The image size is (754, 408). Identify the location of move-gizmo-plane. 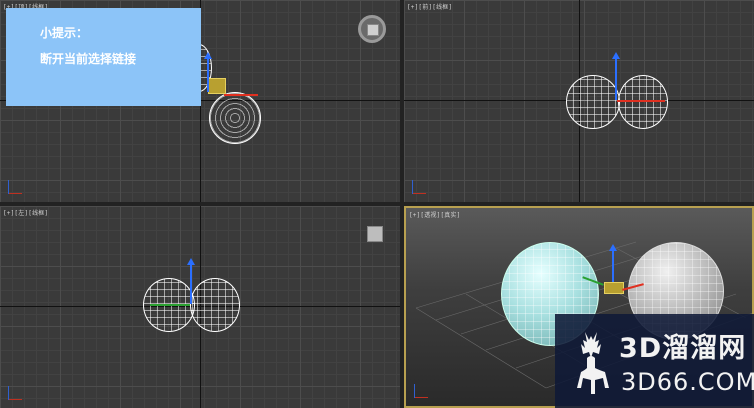
(217, 86).